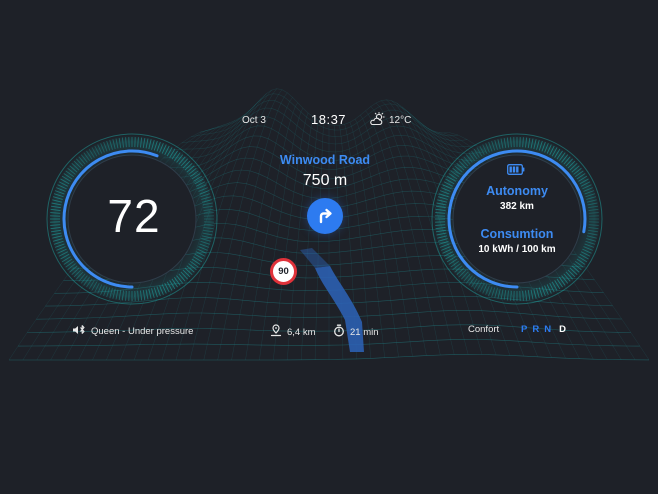 This screenshot has height=494, width=658. I want to click on partly-cloudy-icon, so click(377, 119).